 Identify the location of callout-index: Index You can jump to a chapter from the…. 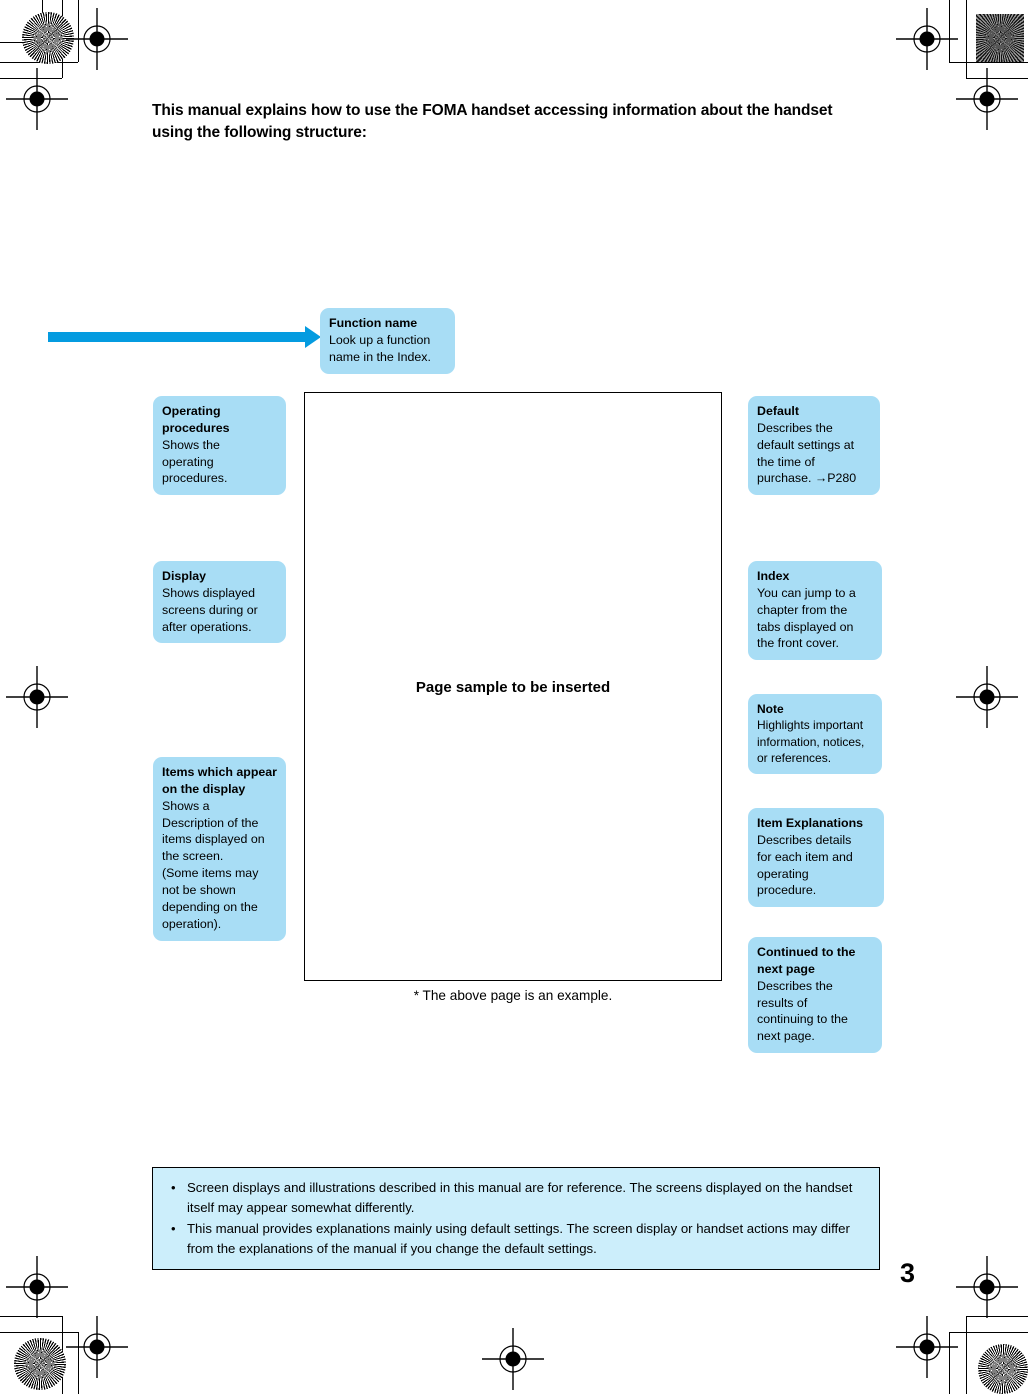
(815, 611).